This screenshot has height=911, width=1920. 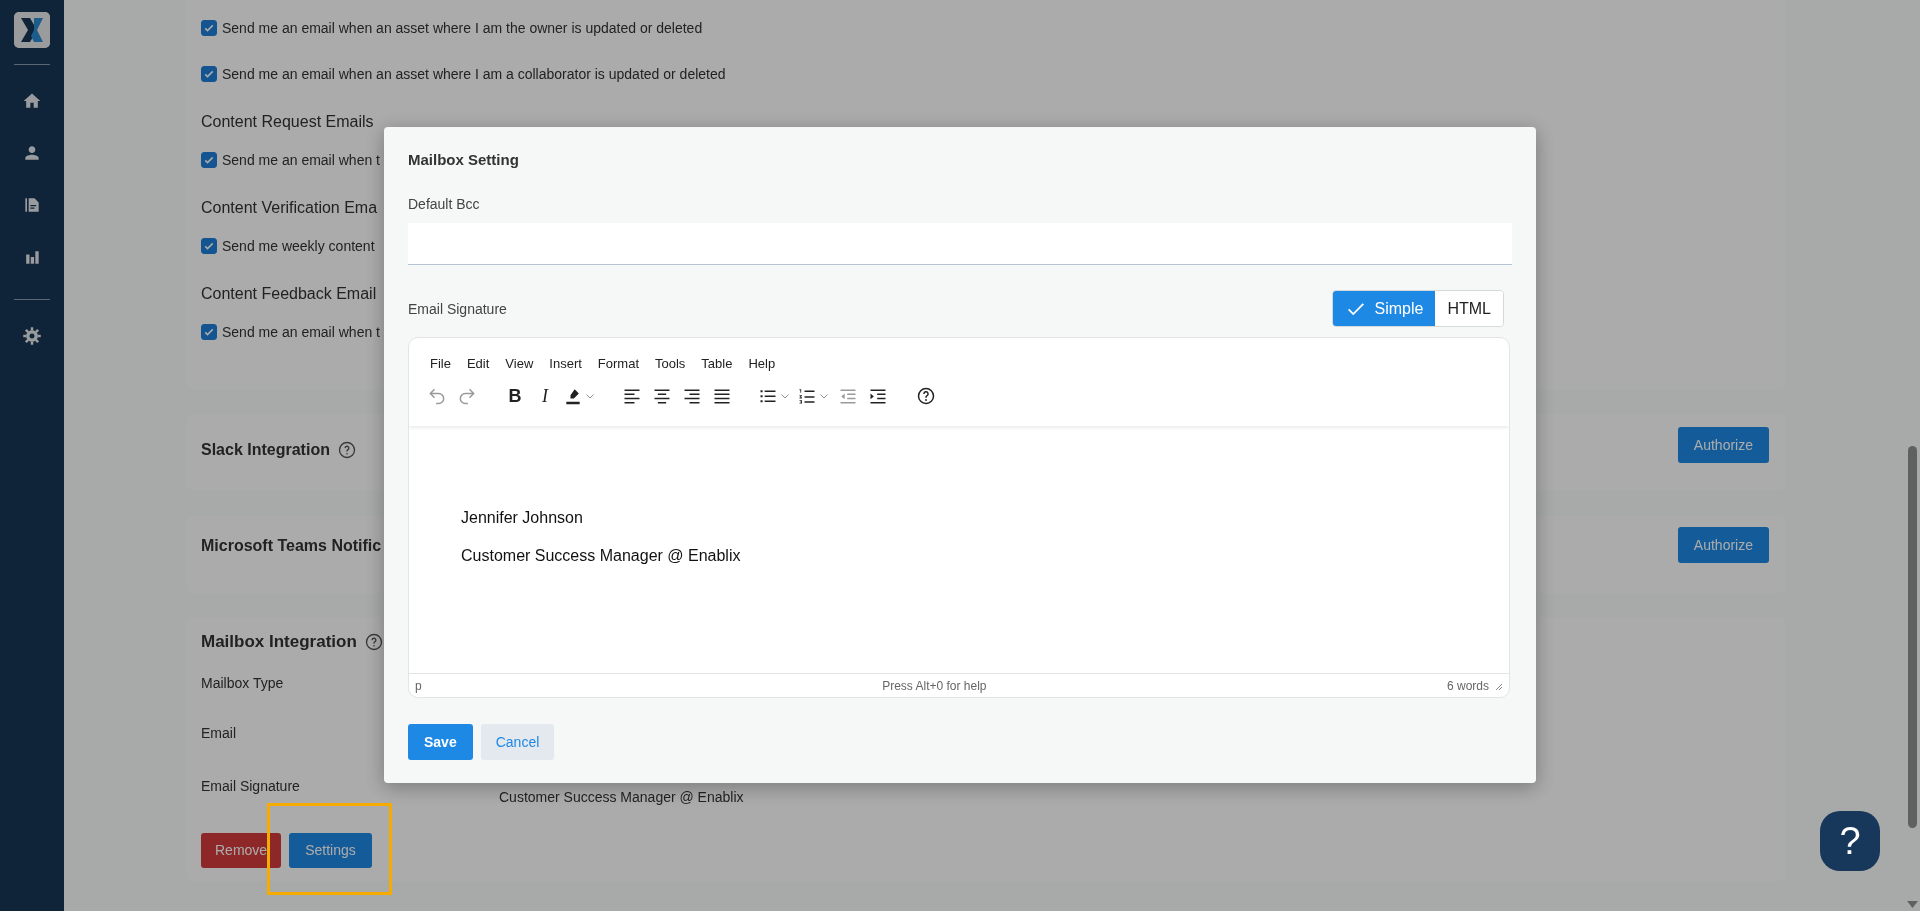 I want to click on justify-icon, so click(x=722, y=396).